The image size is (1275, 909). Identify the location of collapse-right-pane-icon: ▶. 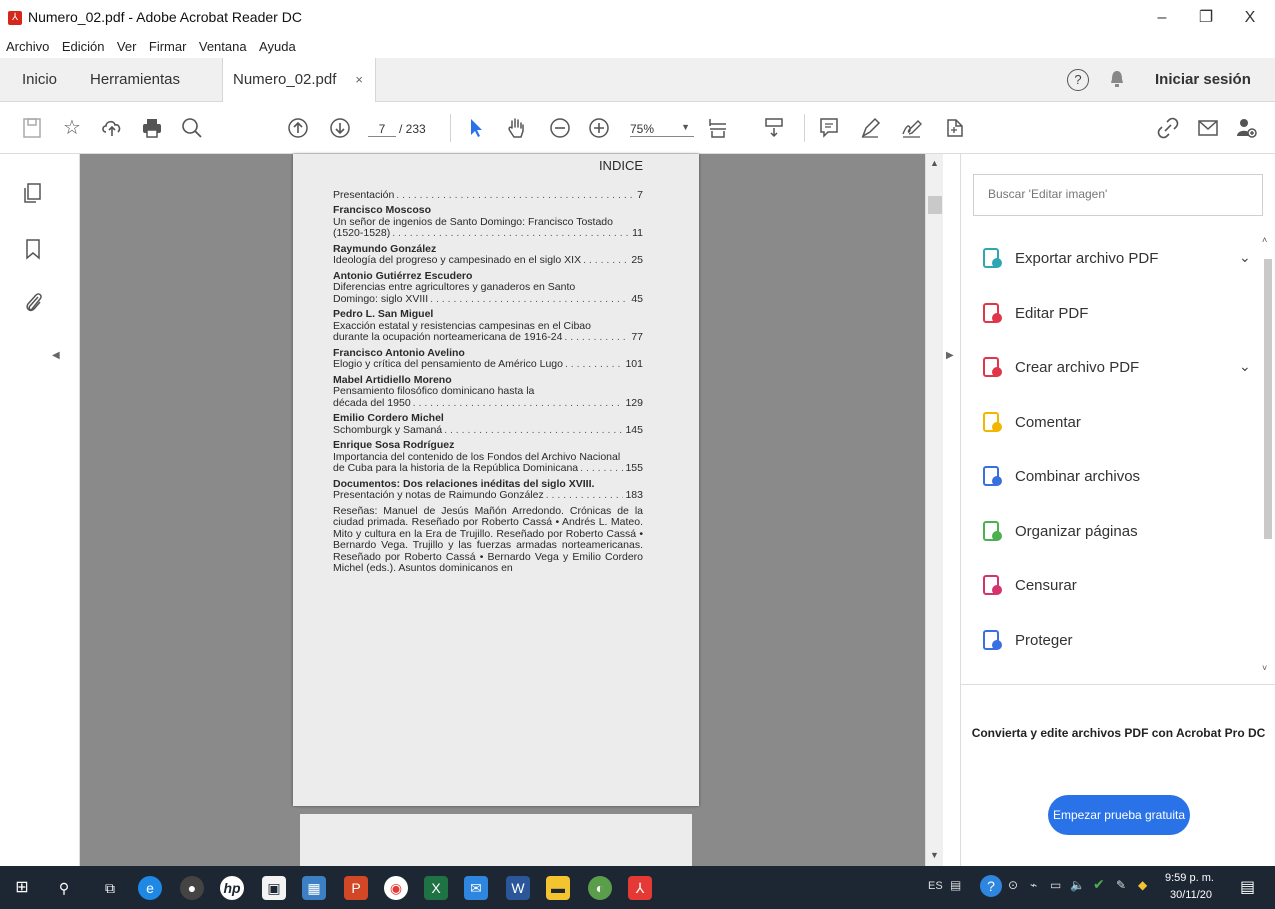
(950, 355).